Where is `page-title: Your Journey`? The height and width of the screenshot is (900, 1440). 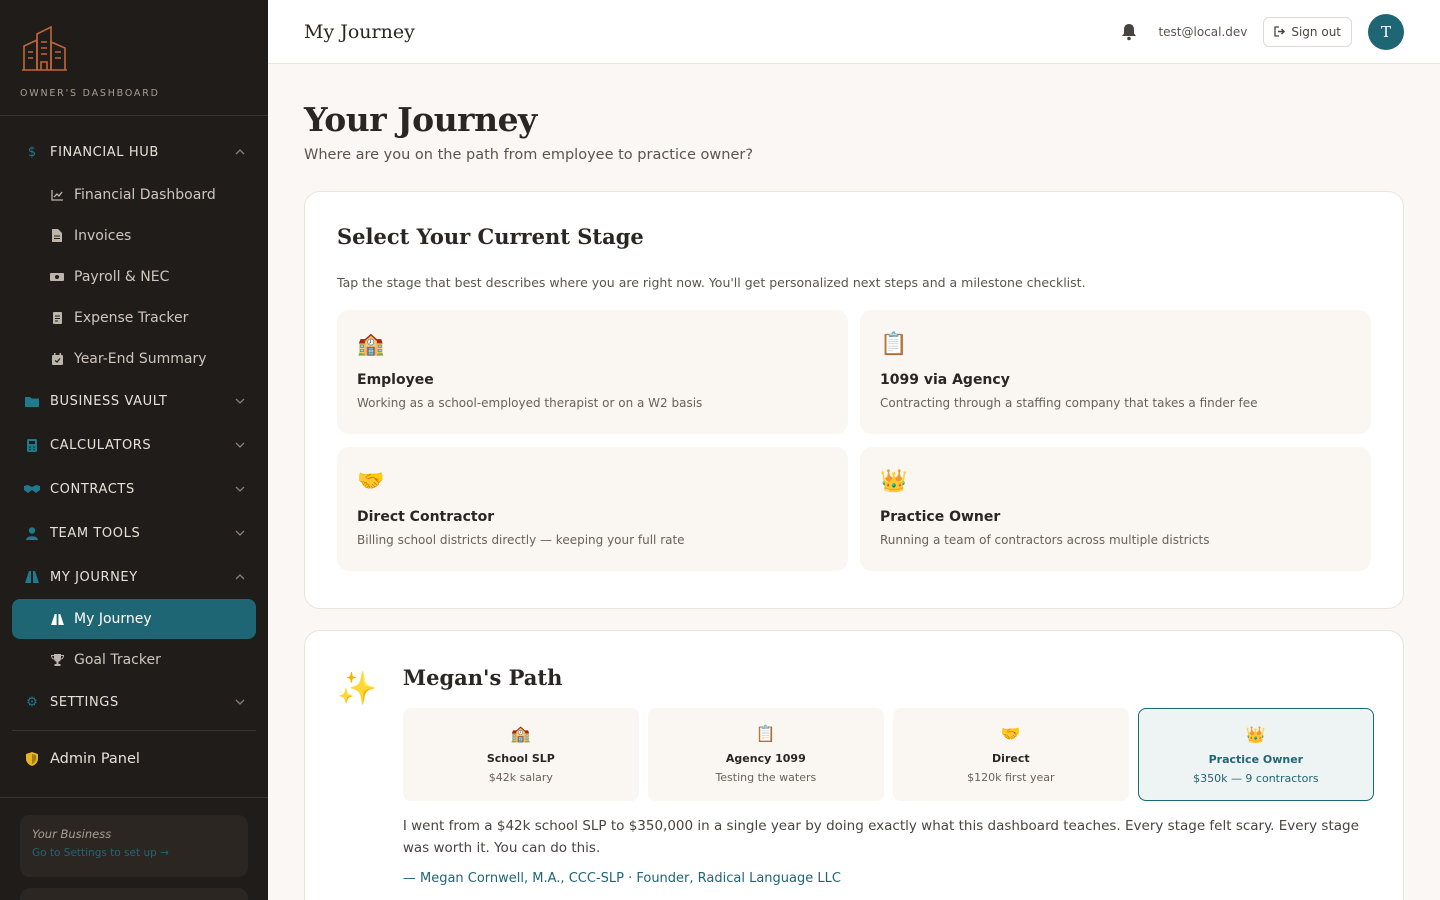 page-title: Your Journey is located at coordinates (420, 119).